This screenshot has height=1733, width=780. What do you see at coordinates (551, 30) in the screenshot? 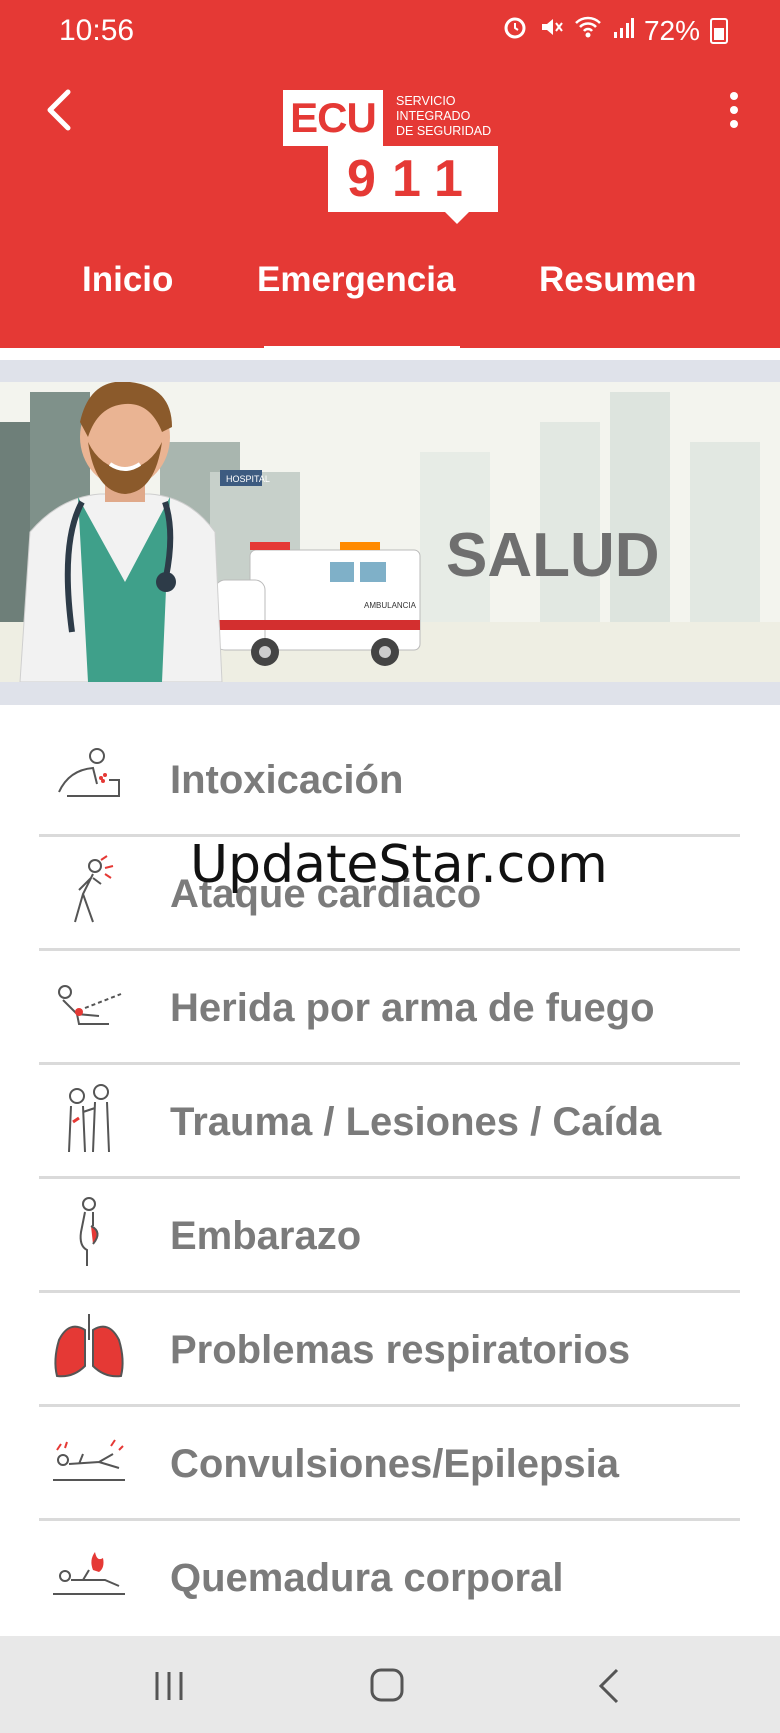
I see `mute-icon` at bounding box center [551, 30].